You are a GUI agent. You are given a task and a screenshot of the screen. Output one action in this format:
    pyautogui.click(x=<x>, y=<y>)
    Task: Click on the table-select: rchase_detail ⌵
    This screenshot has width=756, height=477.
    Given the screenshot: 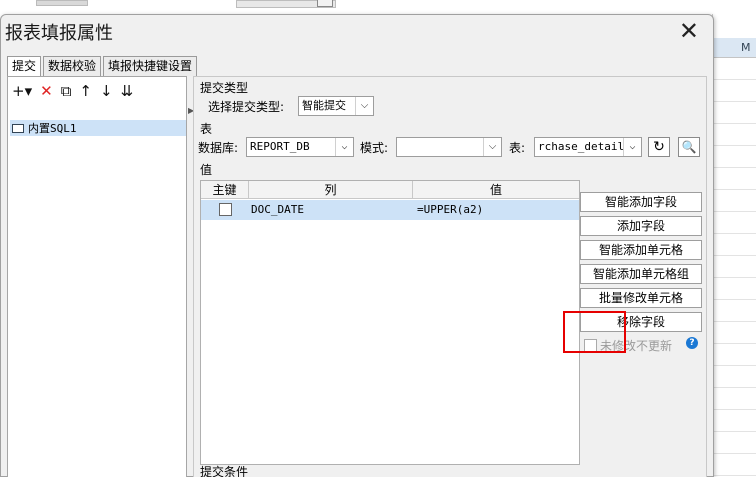 What is the action you would take?
    pyautogui.click(x=588, y=147)
    